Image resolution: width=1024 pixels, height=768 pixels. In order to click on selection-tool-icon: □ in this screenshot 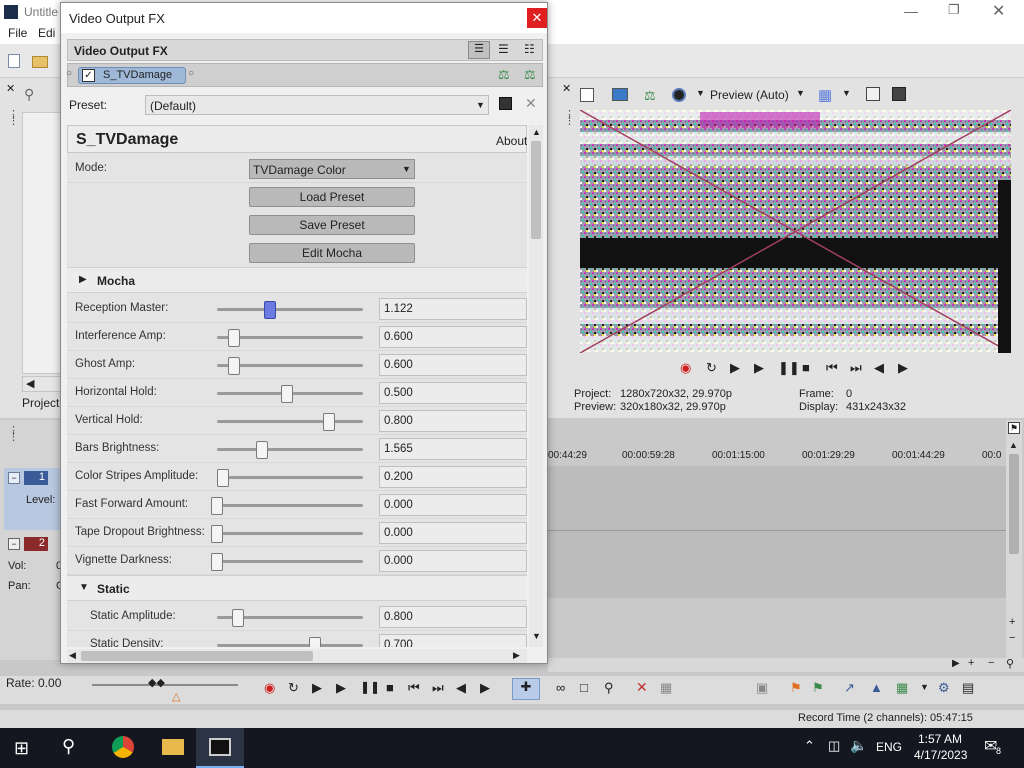, I will do `click(584, 687)`.